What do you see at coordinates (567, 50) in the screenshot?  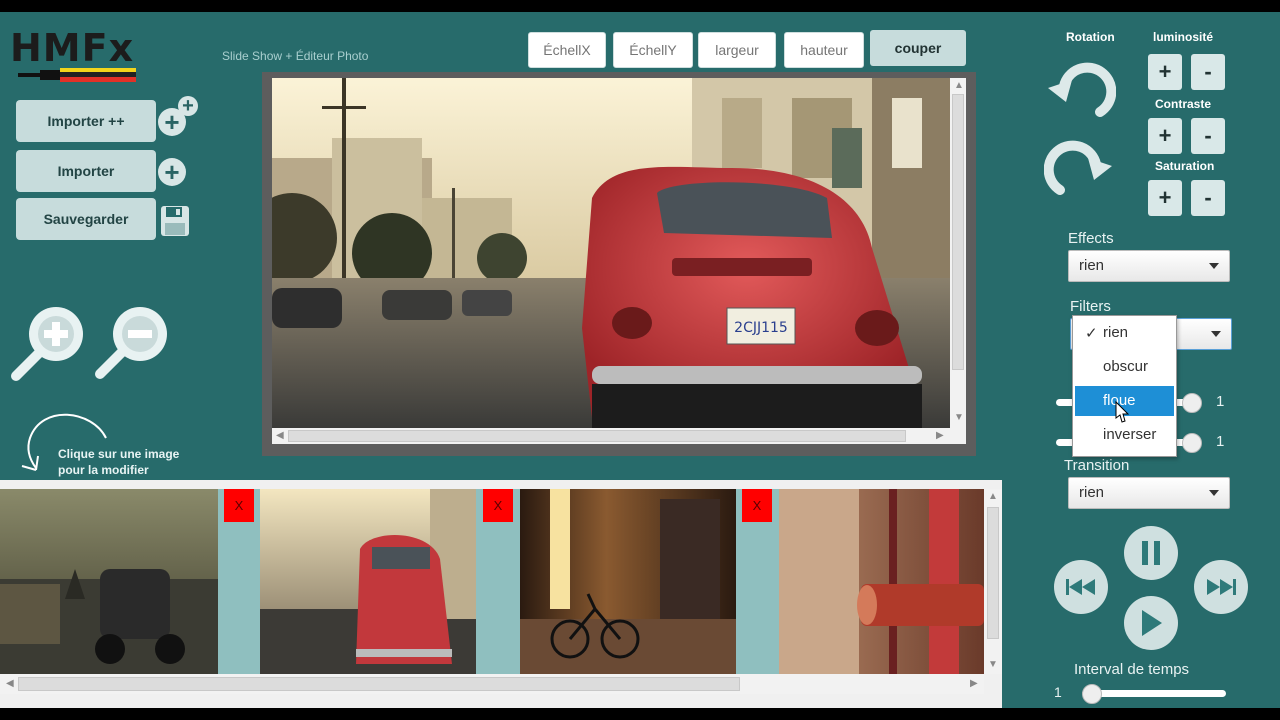 I see `scale-x-input` at bounding box center [567, 50].